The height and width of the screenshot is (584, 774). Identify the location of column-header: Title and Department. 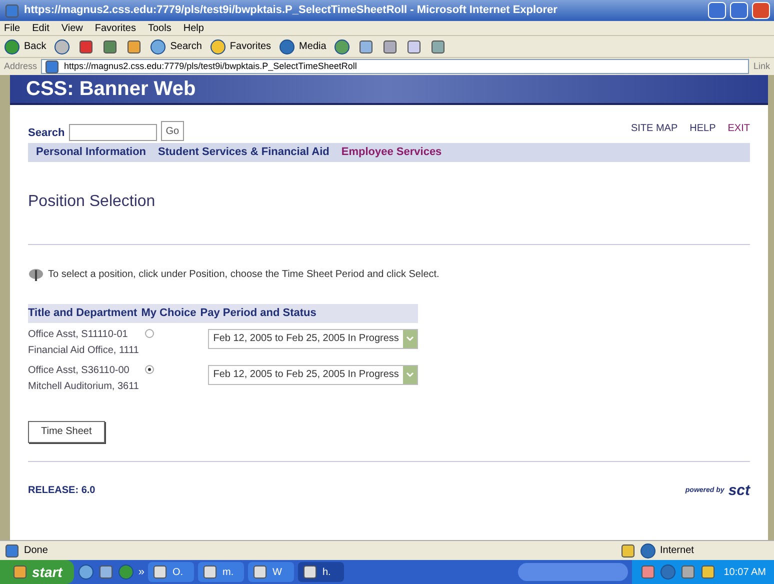
(85, 313).